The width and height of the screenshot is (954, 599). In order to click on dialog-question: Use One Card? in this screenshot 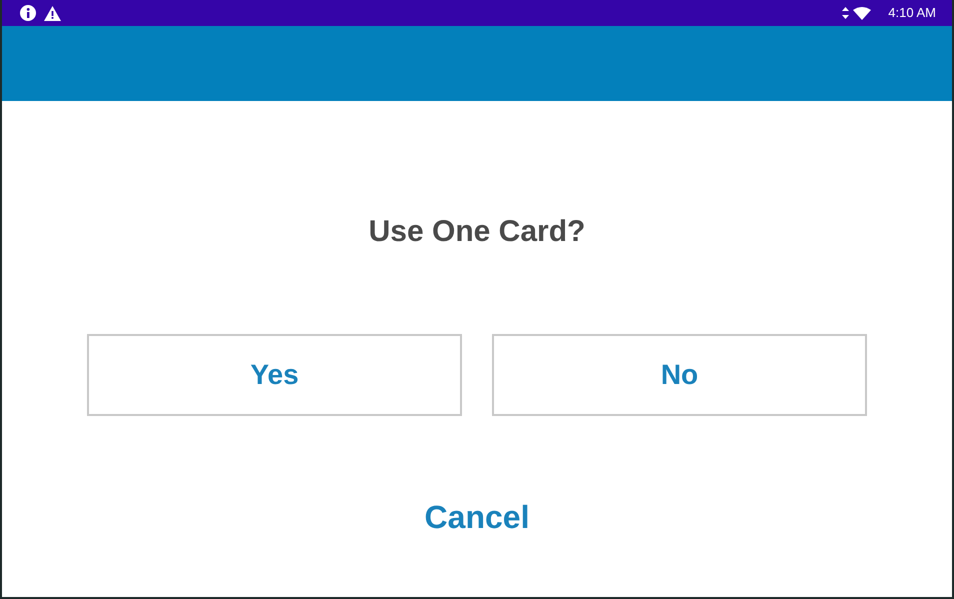, I will do `click(477, 232)`.